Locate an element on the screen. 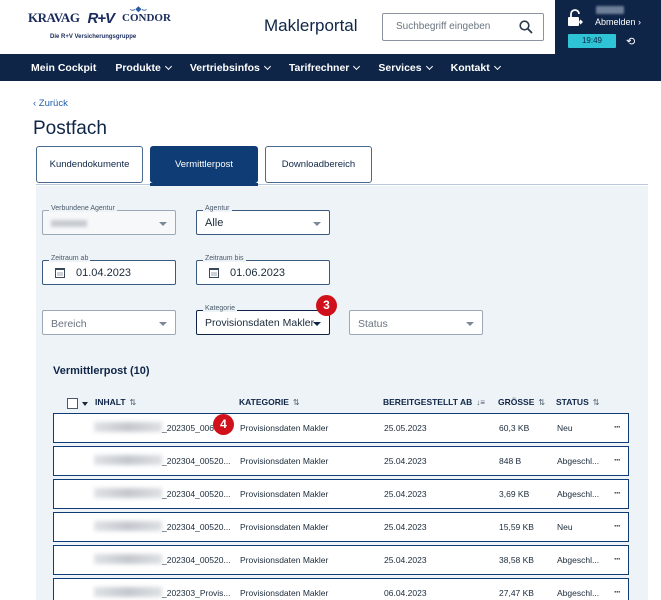  column-bereitgestellt-ab: BEREITGESTELLT AB ↓≡ is located at coordinates (434, 402).